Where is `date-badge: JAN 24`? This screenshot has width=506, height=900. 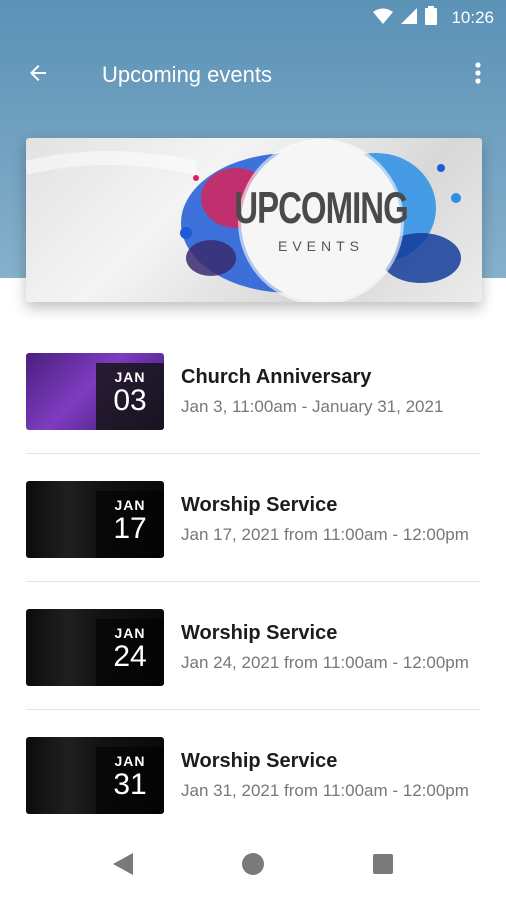
date-badge: JAN 24 is located at coordinates (130, 652).